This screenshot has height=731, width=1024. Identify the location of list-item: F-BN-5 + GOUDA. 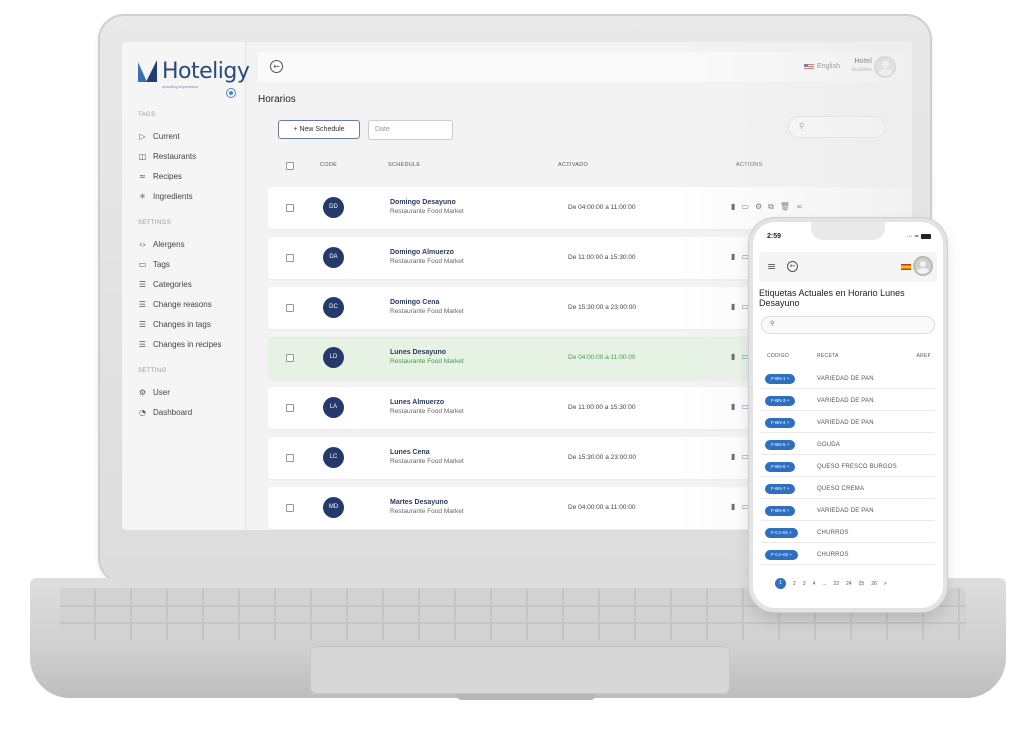
(848, 445).